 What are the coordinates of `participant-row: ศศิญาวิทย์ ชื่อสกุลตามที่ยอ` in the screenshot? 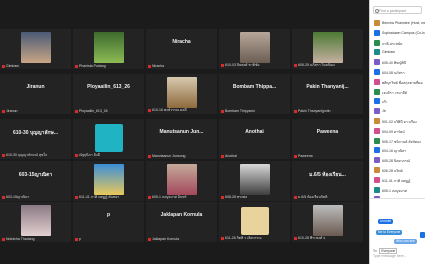 It's located at (399, 82).